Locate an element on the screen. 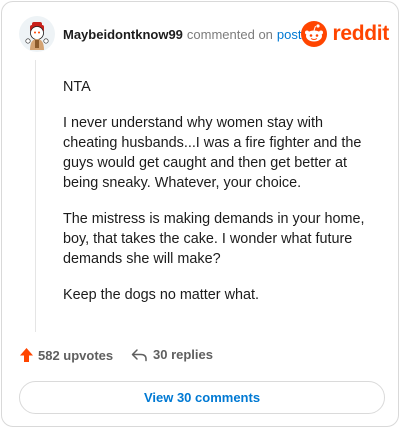 The height and width of the screenshot is (428, 400). upvote-arrow-icon is located at coordinates (26, 355).